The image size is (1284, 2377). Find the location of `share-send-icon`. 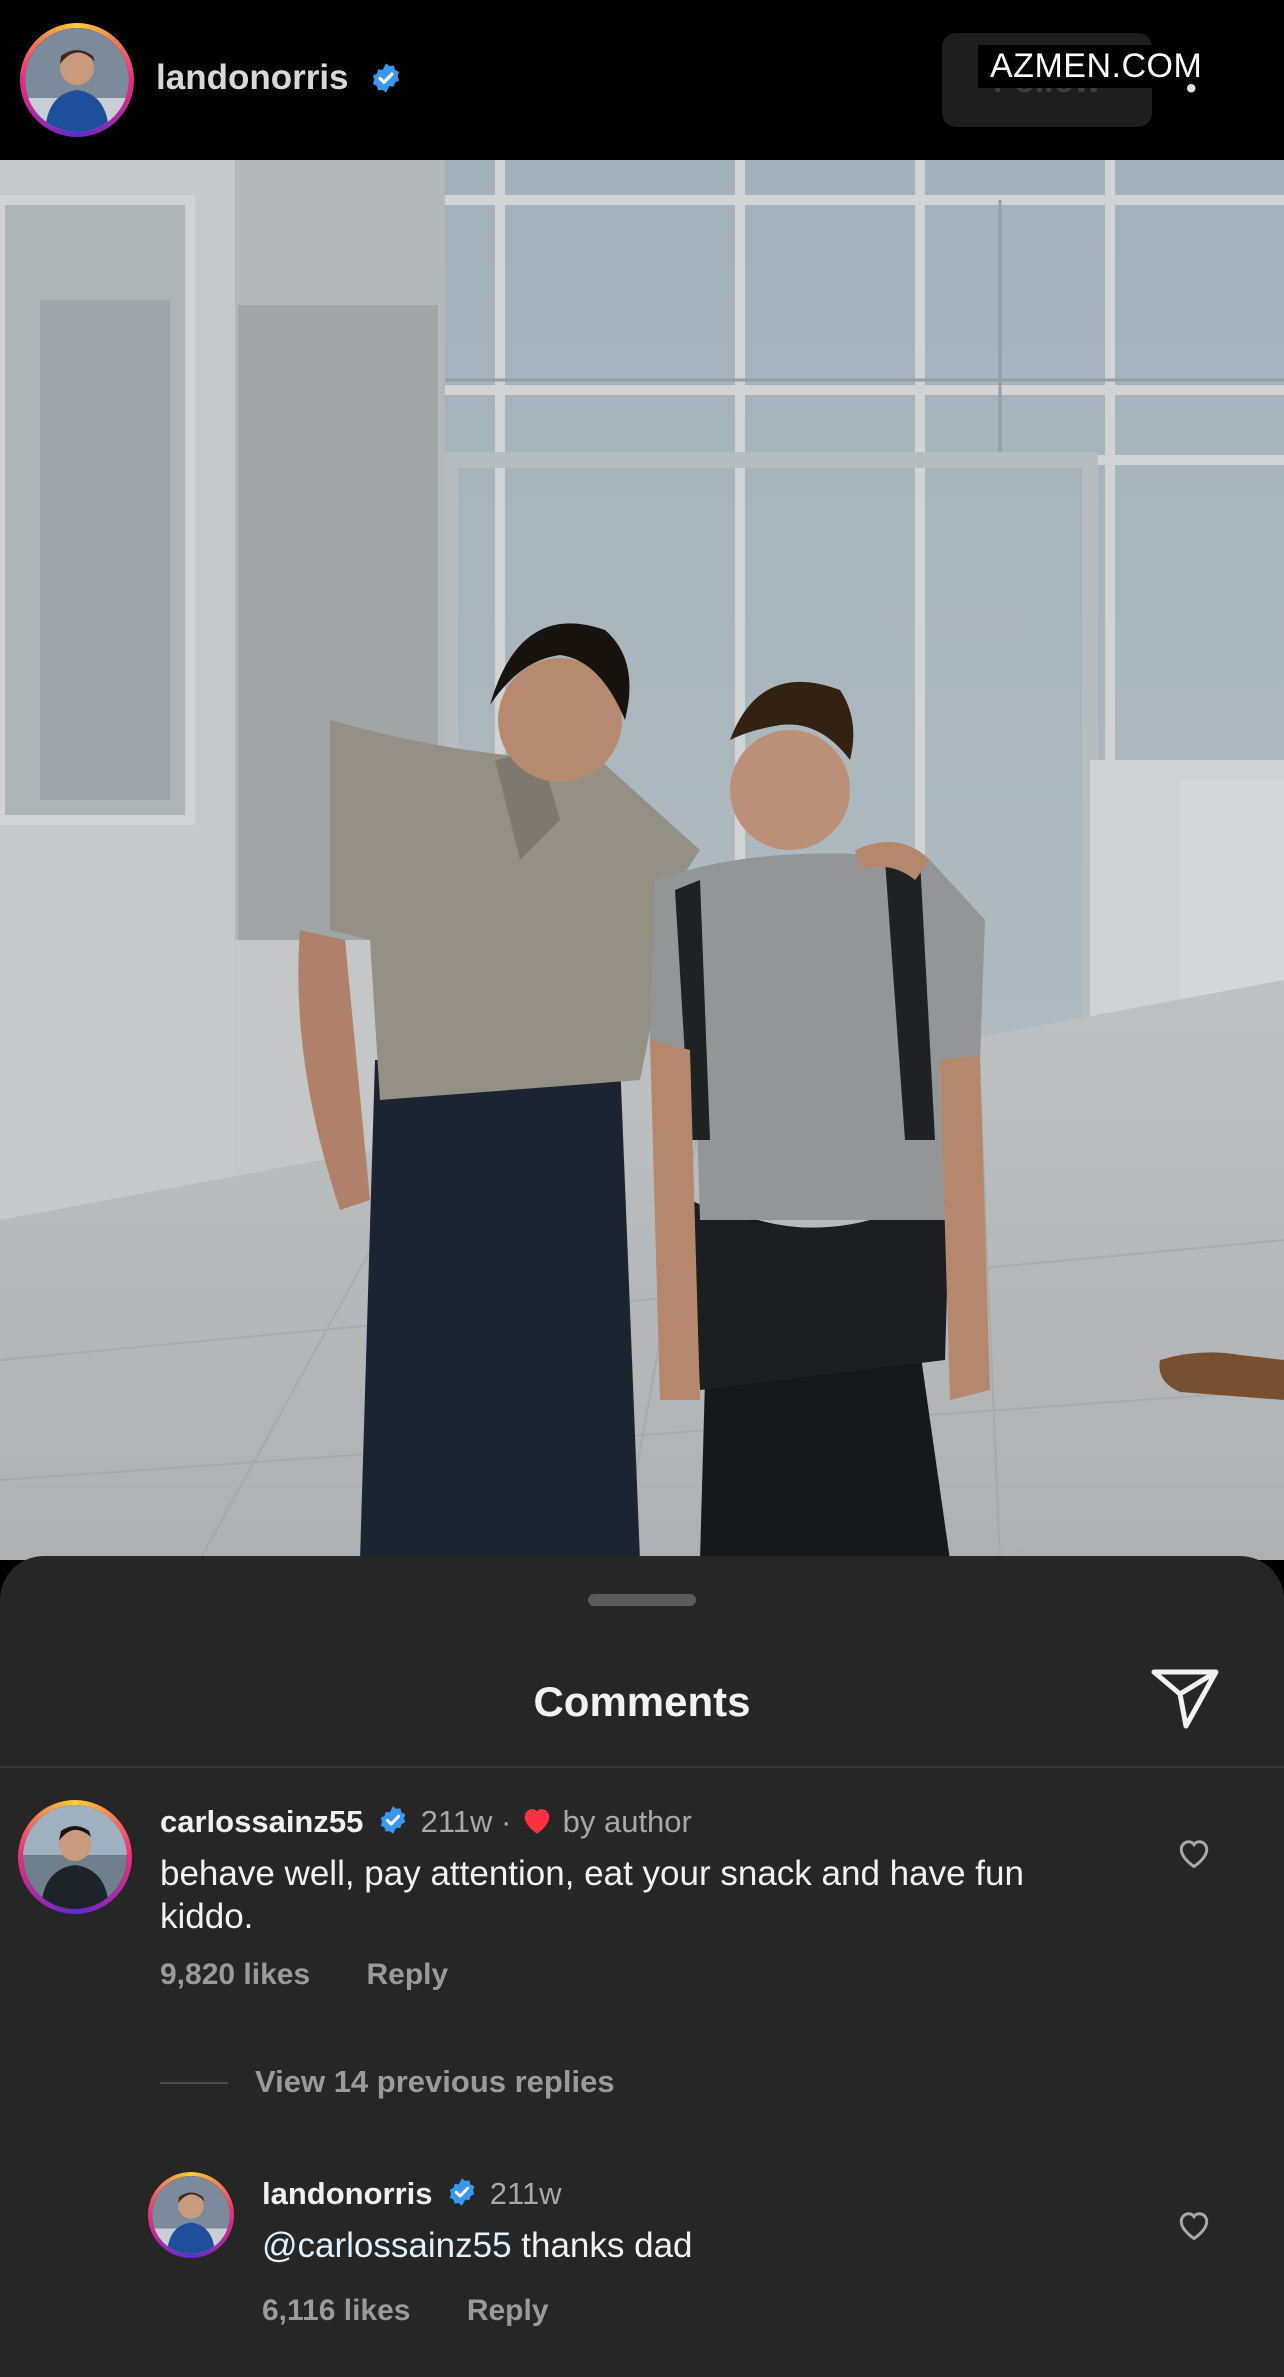

share-send-icon is located at coordinates (1185, 1700).